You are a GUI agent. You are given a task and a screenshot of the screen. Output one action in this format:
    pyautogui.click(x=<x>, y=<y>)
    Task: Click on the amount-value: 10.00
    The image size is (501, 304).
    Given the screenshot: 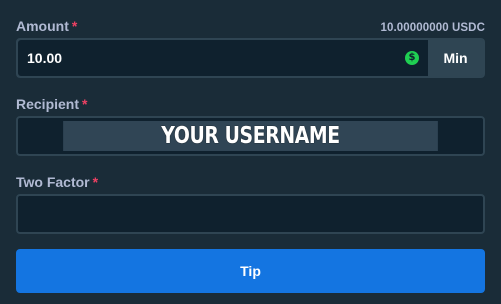 What is the action you would take?
    pyautogui.click(x=216, y=58)
    